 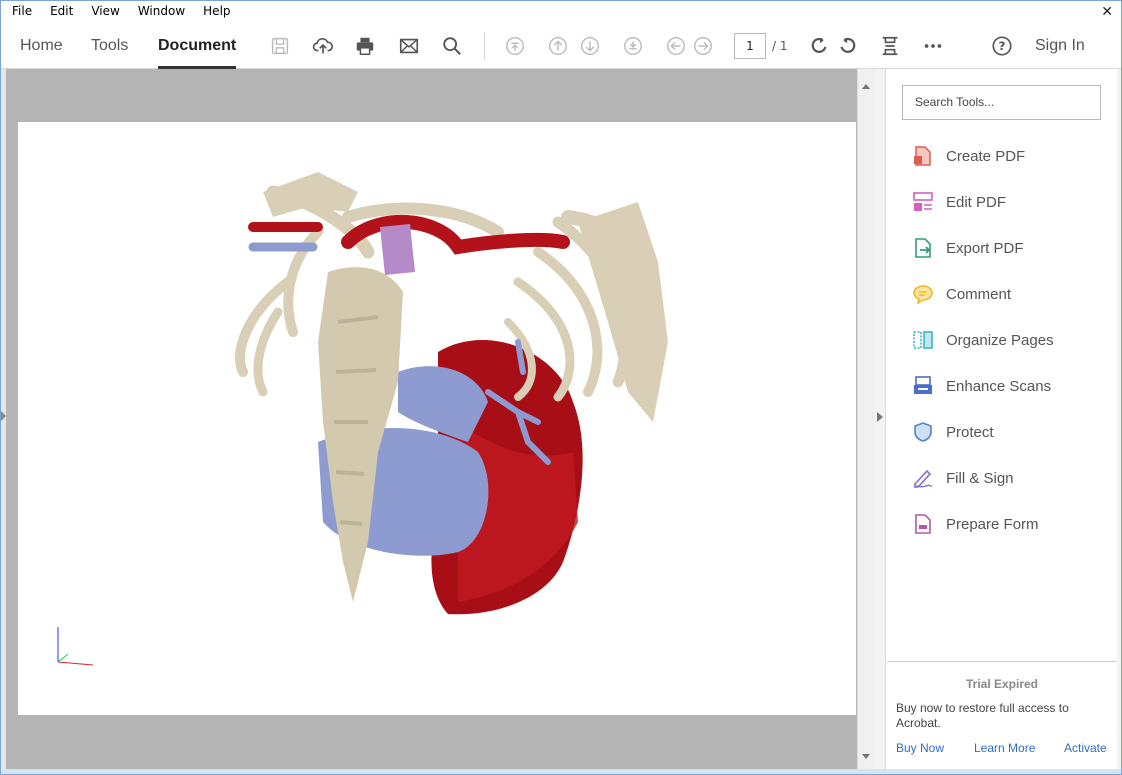 What do you see at coordinates (197, 45) in the screenshot?
I see `tab-document: Document` at bounding box center [197, 45].